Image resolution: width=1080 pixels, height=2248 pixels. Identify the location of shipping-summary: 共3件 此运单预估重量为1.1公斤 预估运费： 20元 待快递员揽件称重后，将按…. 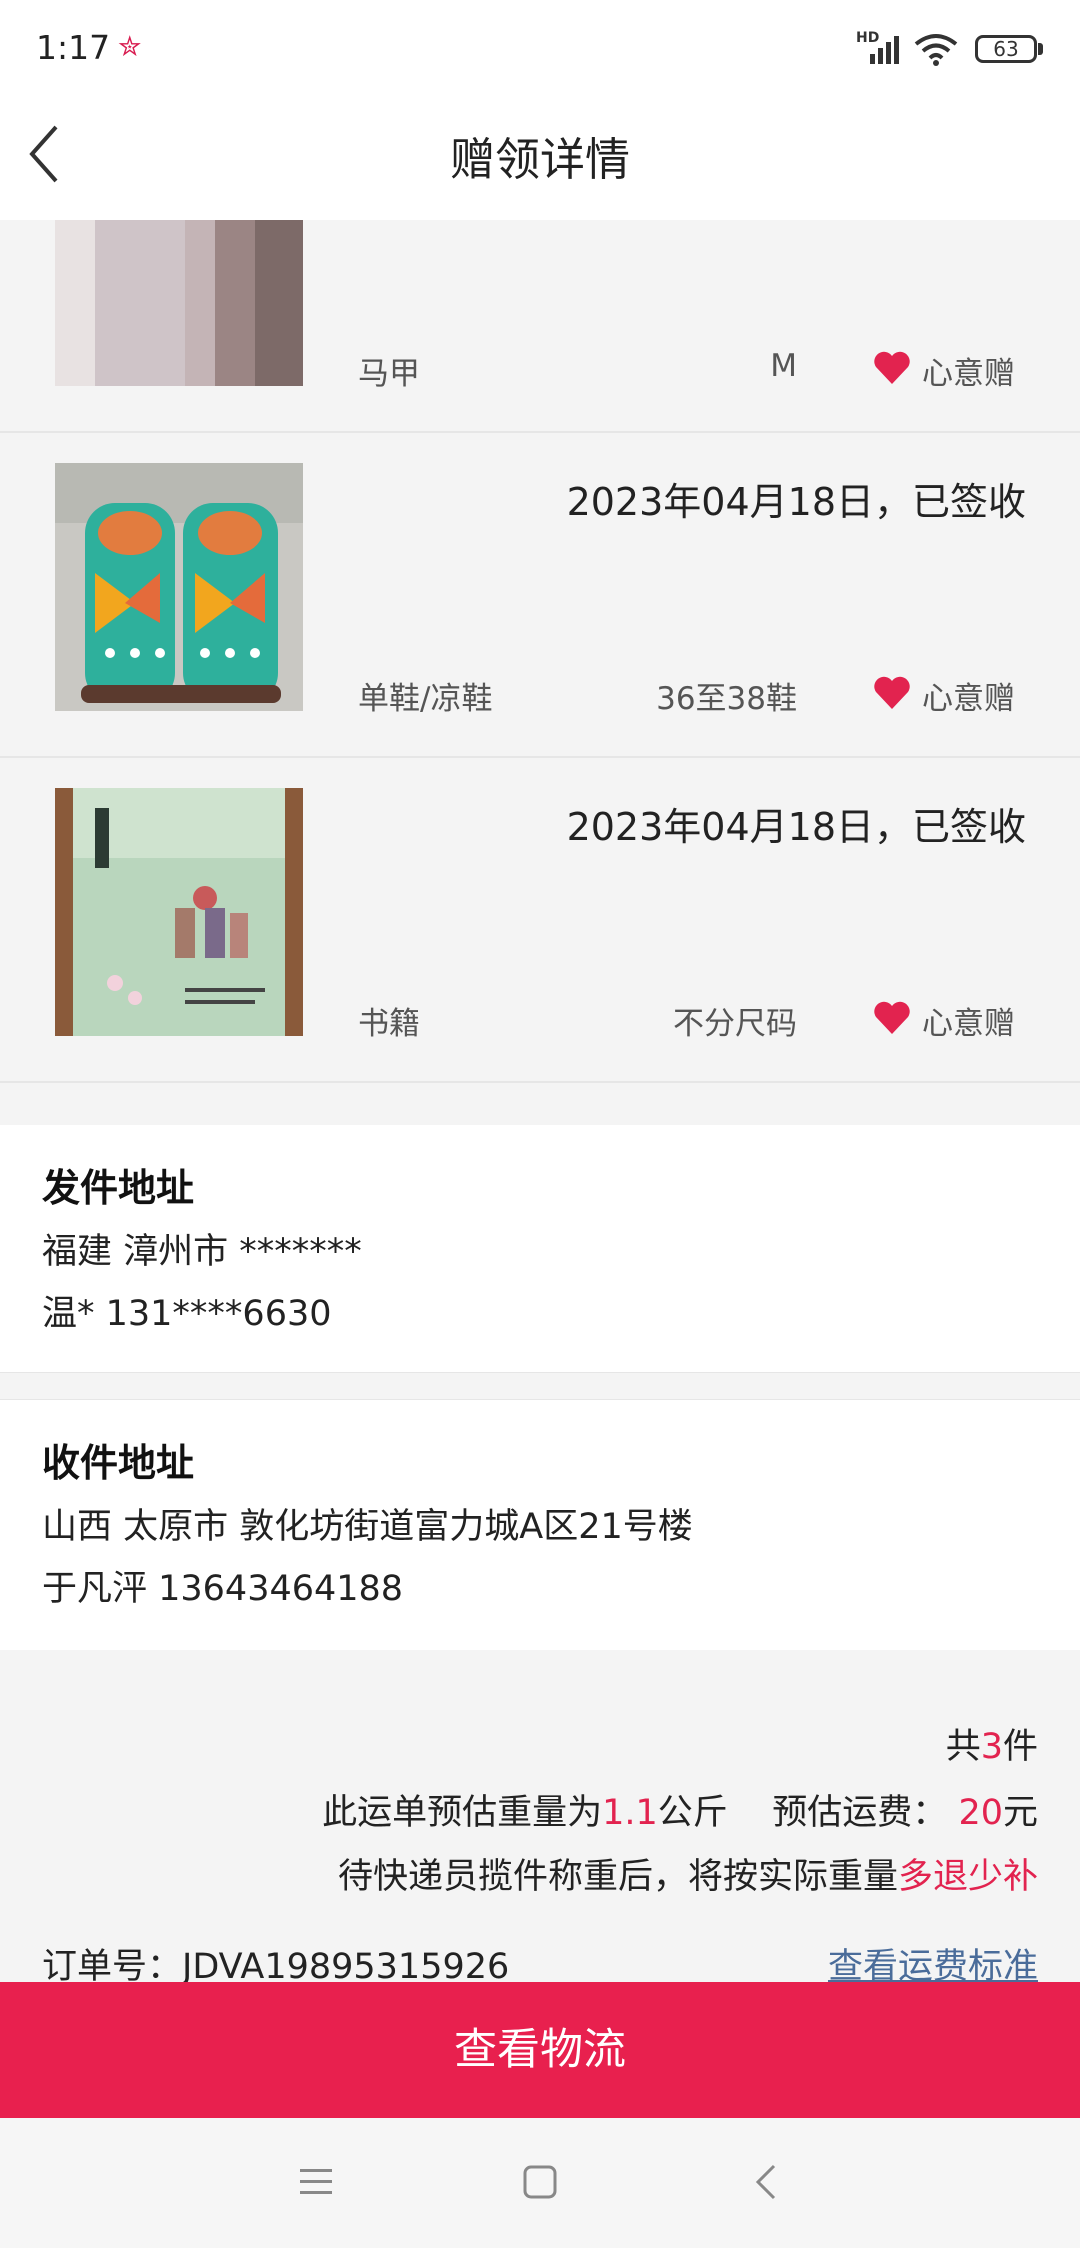
(540, 1816).